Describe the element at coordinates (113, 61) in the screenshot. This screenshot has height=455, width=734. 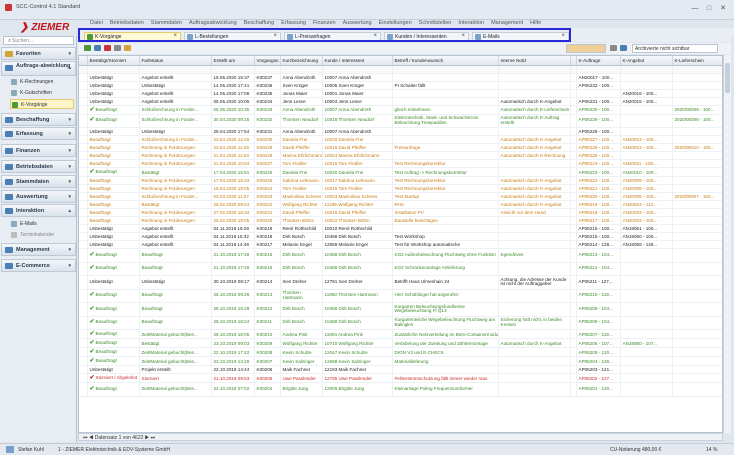
I see `column-header: Bestätigt/Storniert` at that location.